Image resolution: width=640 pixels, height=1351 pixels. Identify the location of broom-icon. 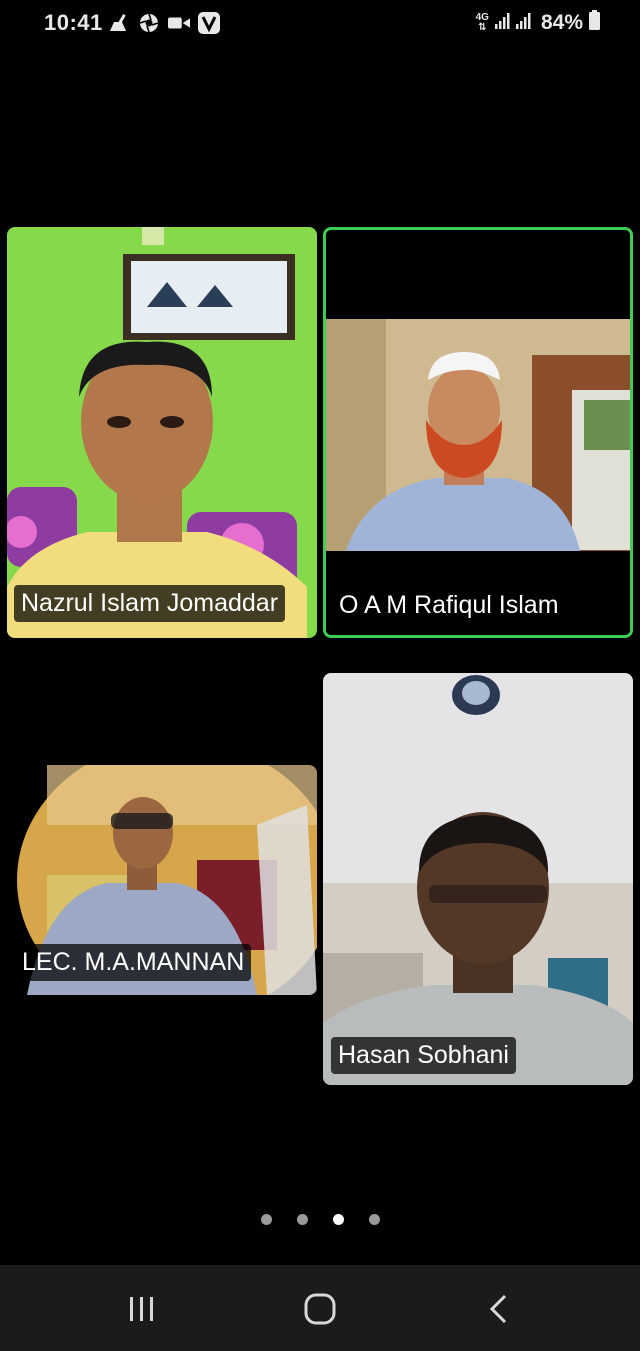
(119, 23).